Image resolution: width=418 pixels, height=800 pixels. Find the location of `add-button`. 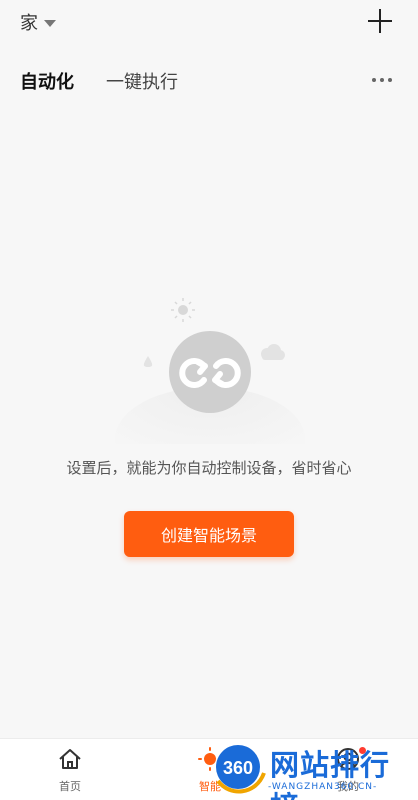

add-button is located at coordinates (380, 21).